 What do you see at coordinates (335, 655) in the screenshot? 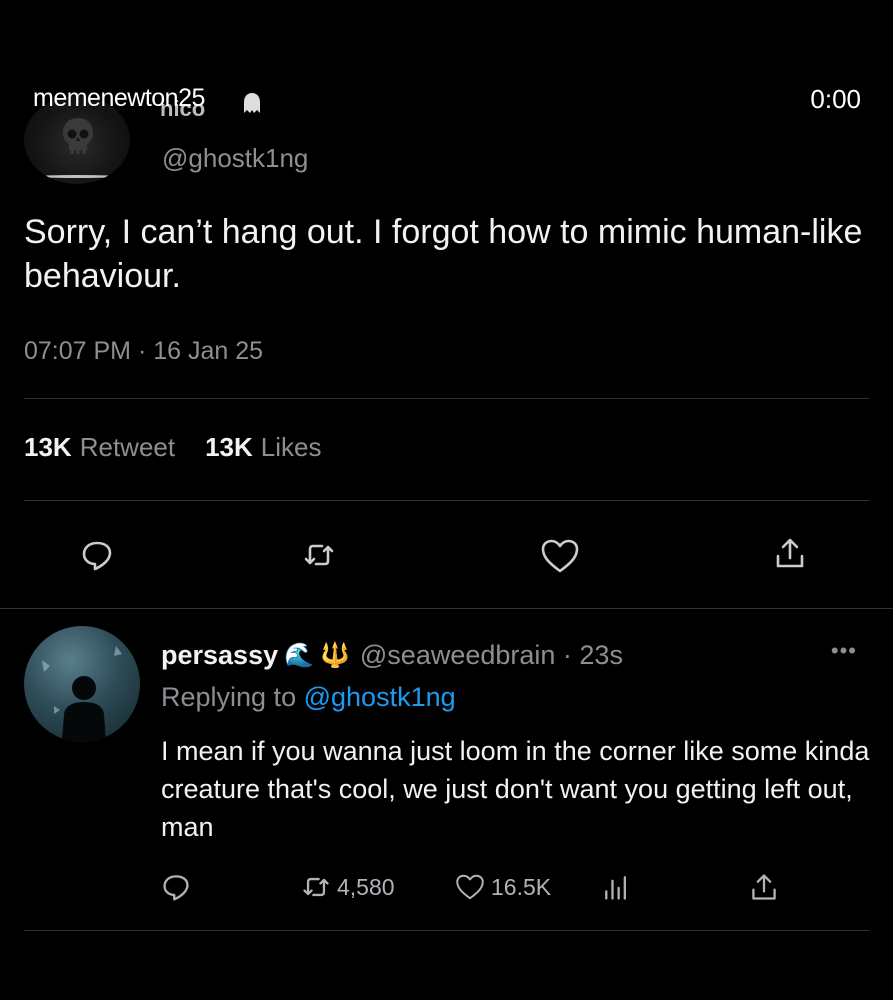
I see `trident-emoji: 🔱` at bounding box center [335, 655].